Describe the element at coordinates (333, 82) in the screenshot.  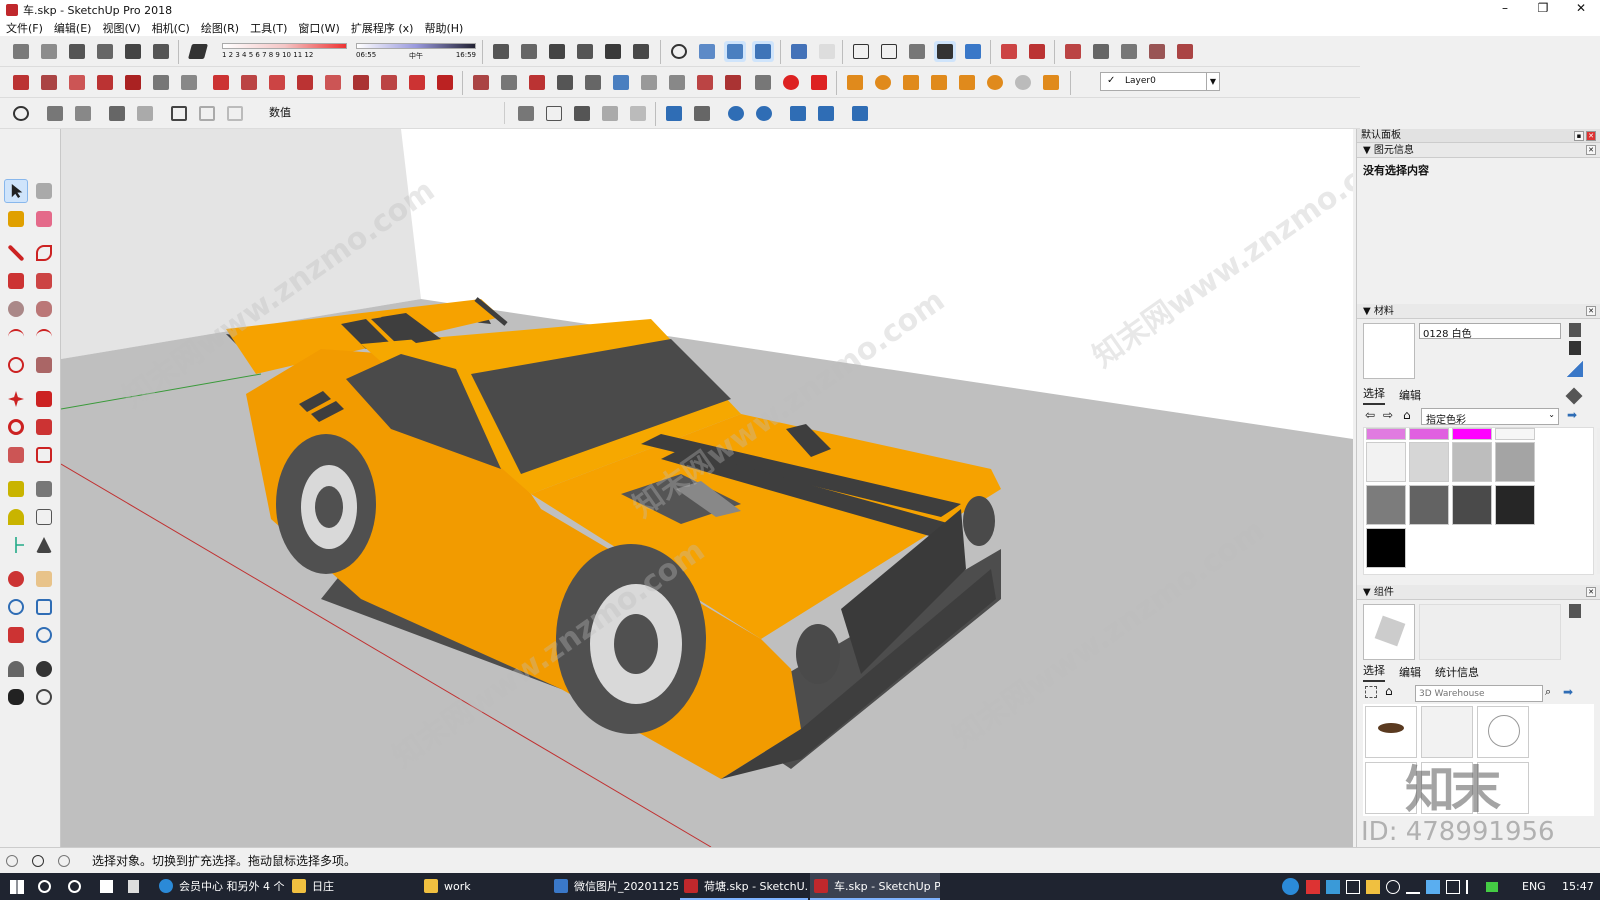
I see `ext-tool-12-icon` at that location.